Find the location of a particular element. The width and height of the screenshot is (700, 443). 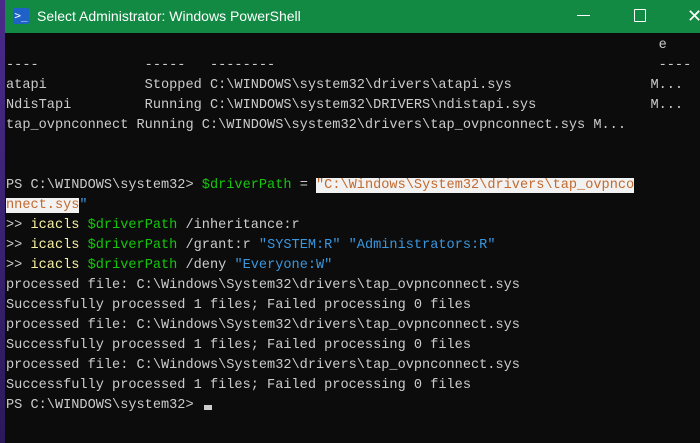

powershell-icon: >_ is located at coordinates (21, 16).